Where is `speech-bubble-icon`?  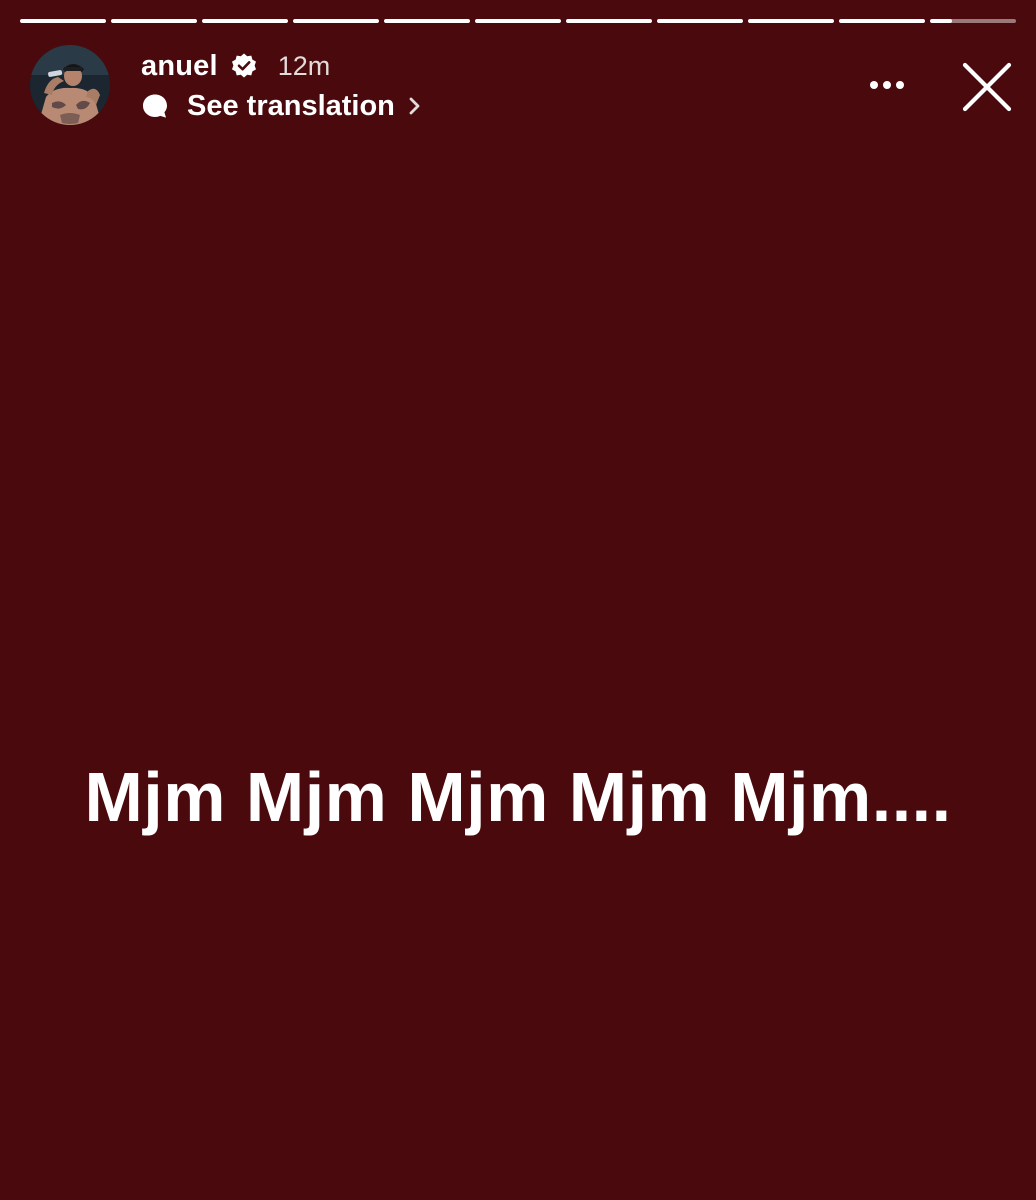 speech-bubble-icon is located at coordinates (155, 106).